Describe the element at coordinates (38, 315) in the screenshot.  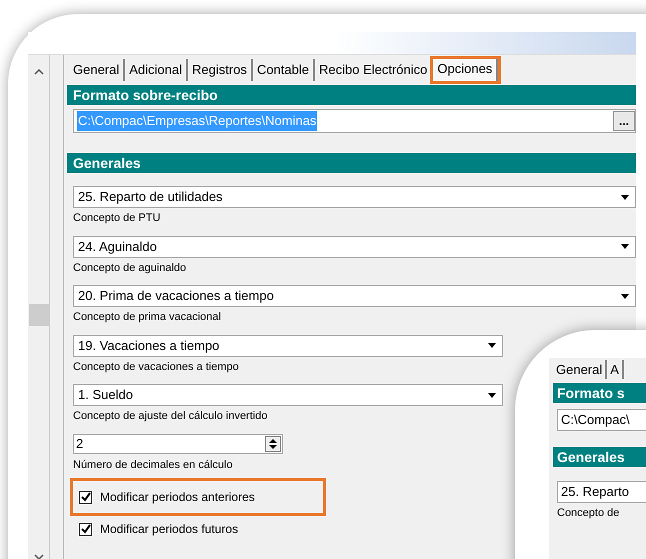
I see `scrollbar-thumb` at that location.